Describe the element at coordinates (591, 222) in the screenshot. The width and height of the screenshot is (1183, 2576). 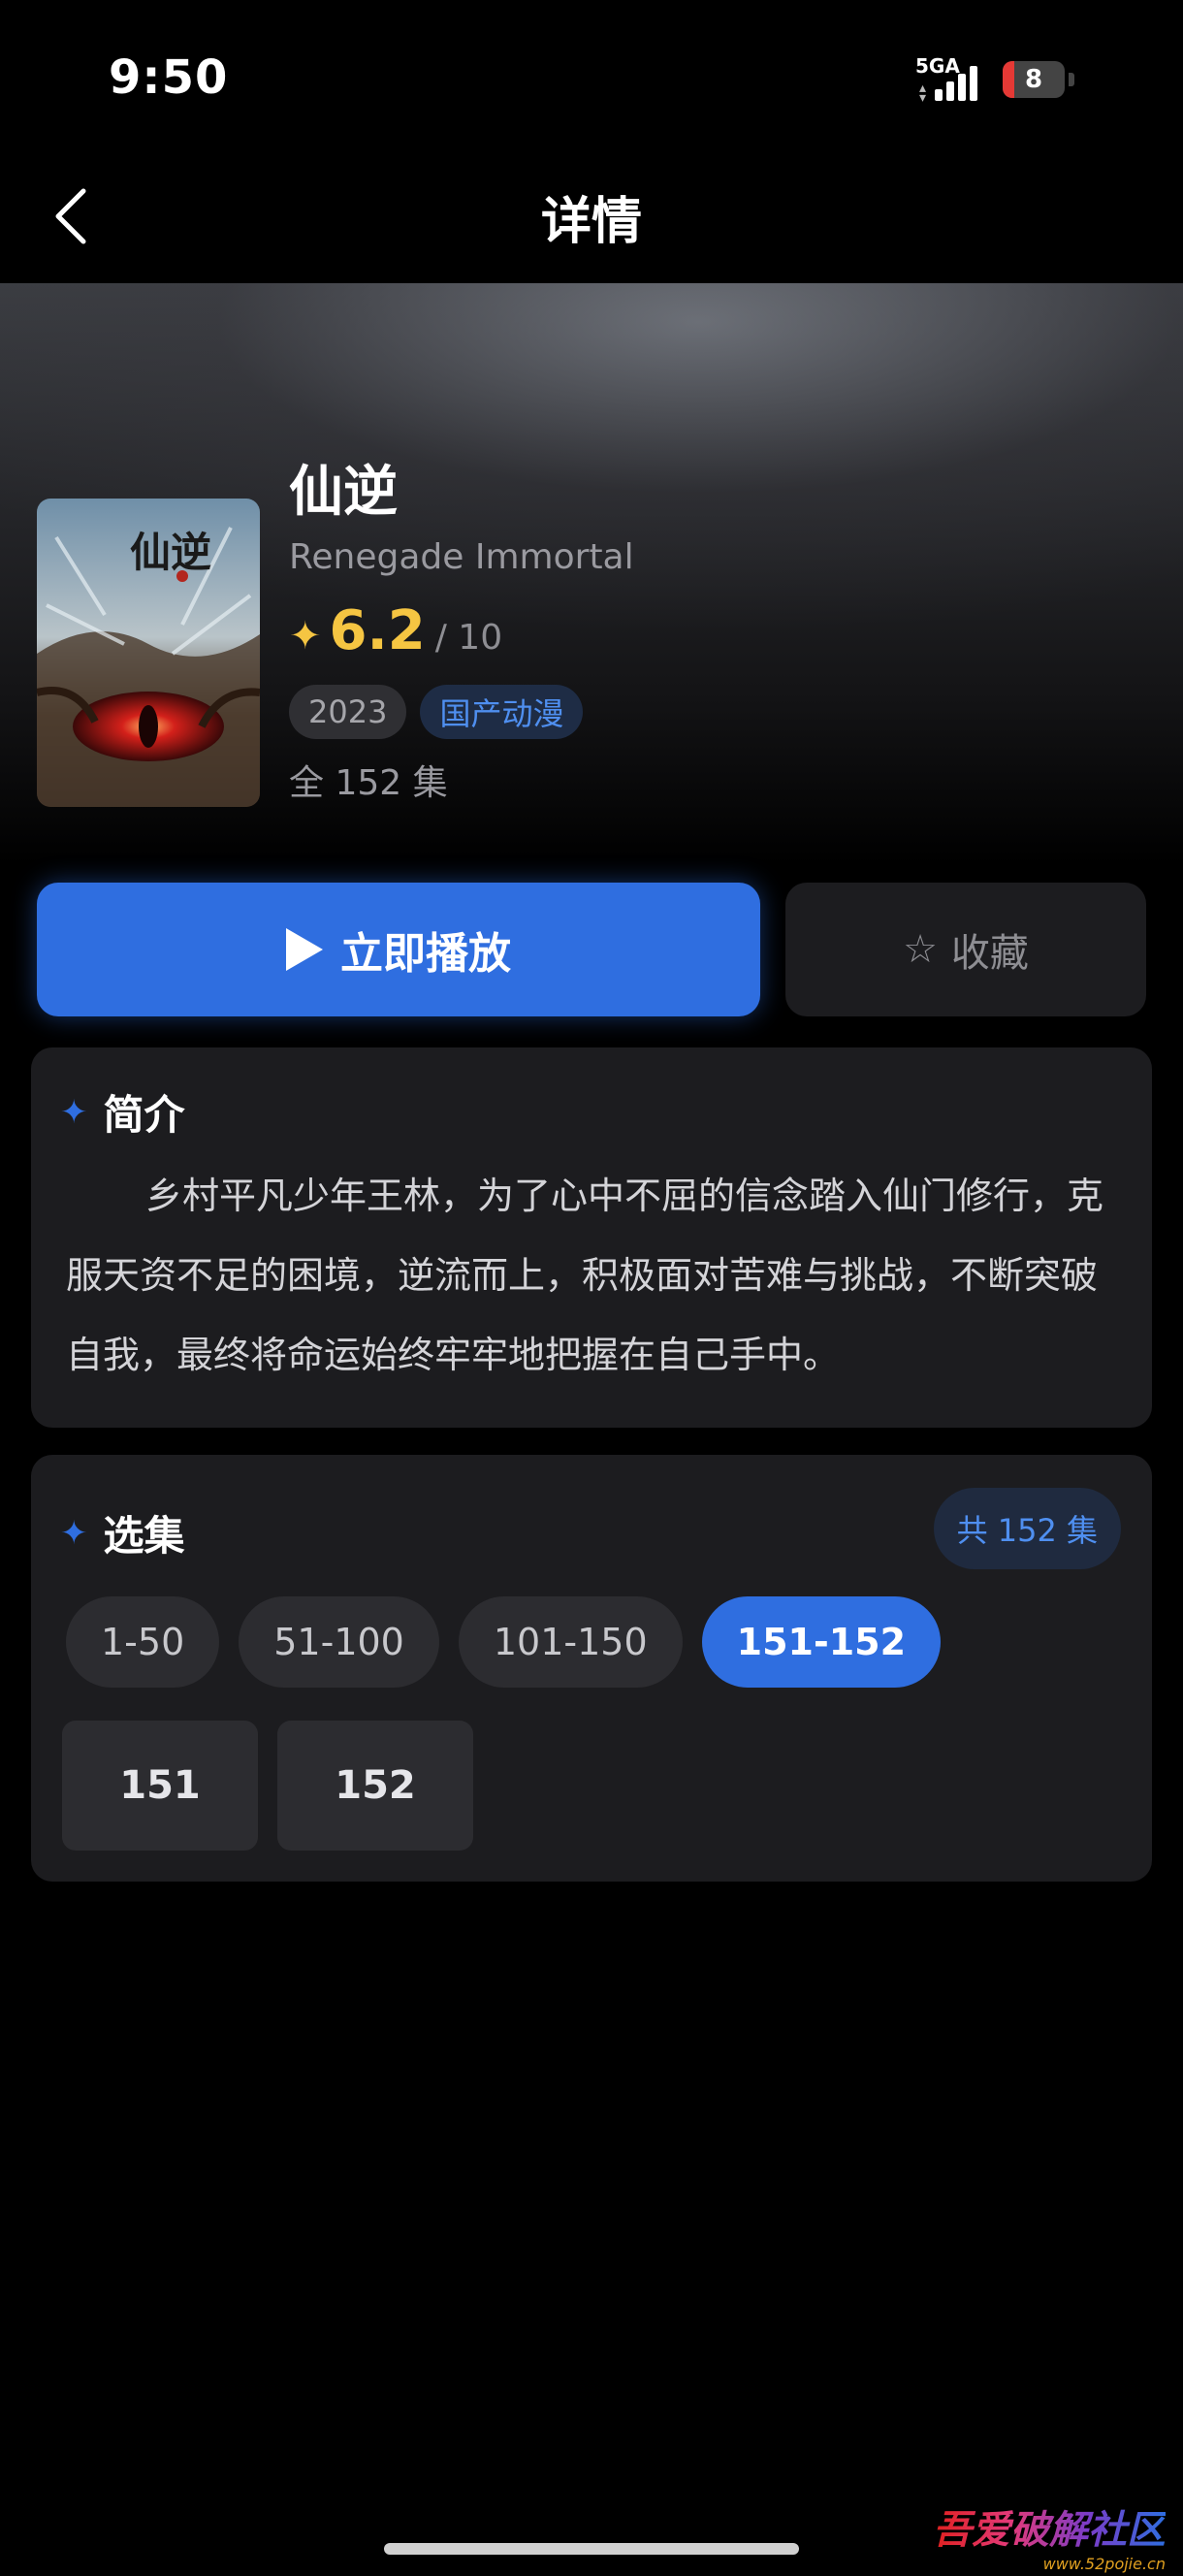
I see `page-title: 详情` at that location.